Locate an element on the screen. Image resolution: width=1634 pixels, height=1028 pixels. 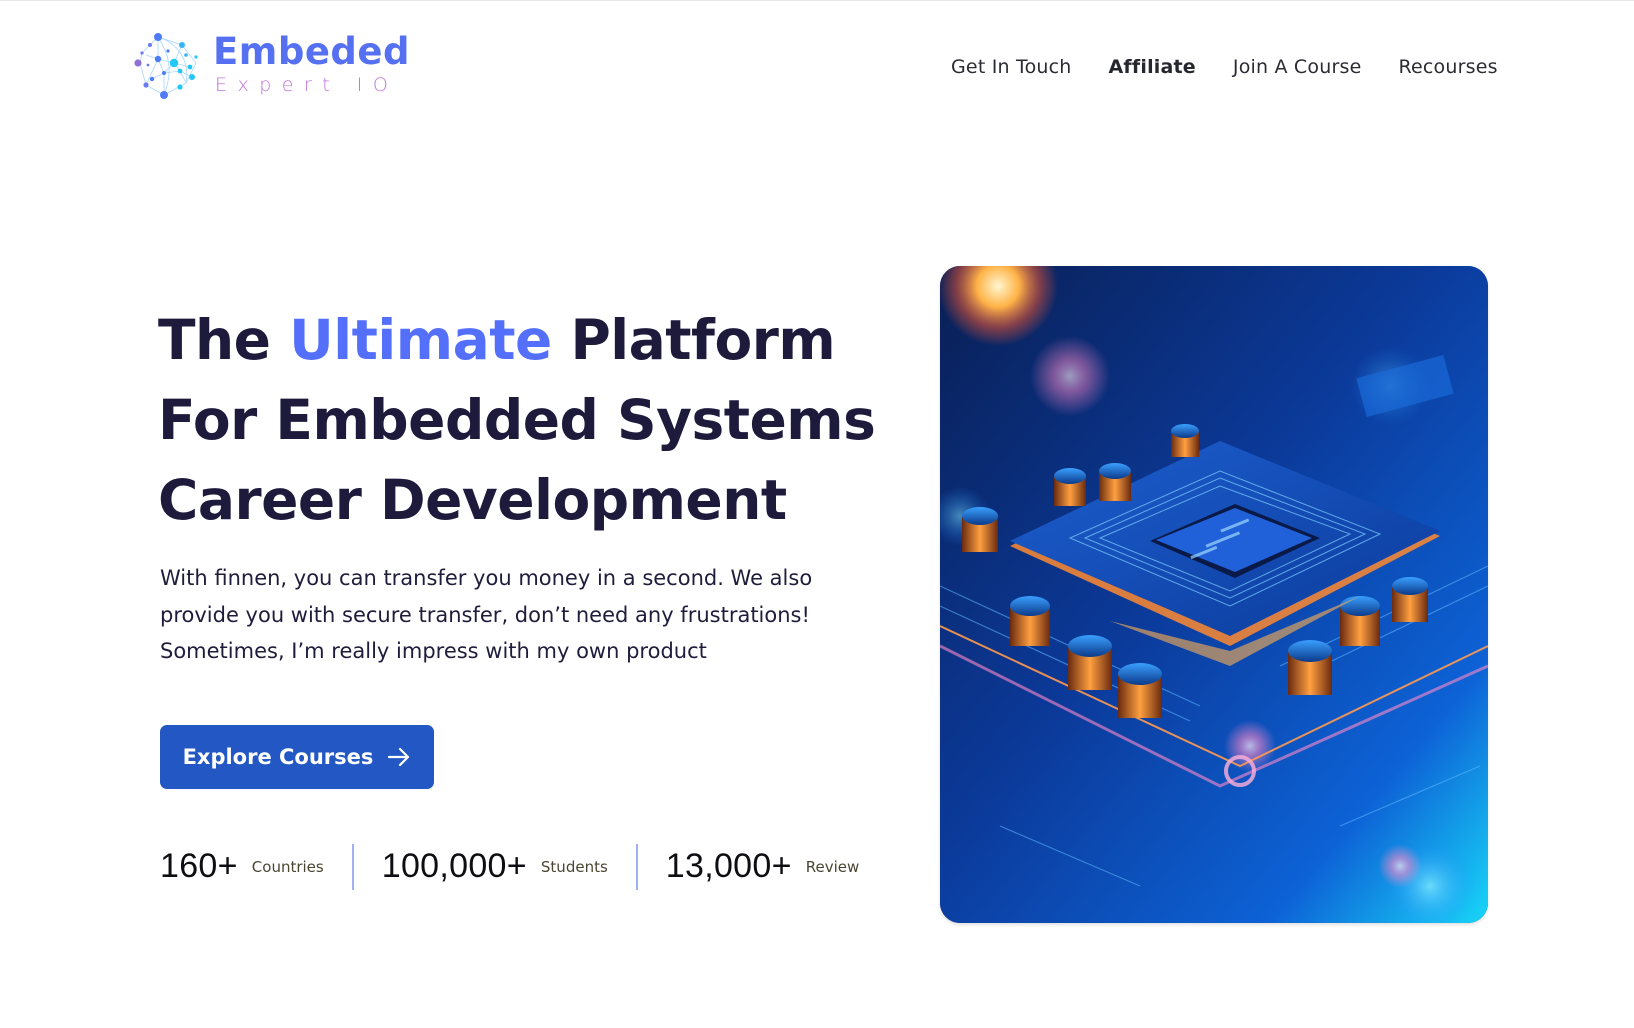
network-globe-icon is located at coordinates (166, 66).